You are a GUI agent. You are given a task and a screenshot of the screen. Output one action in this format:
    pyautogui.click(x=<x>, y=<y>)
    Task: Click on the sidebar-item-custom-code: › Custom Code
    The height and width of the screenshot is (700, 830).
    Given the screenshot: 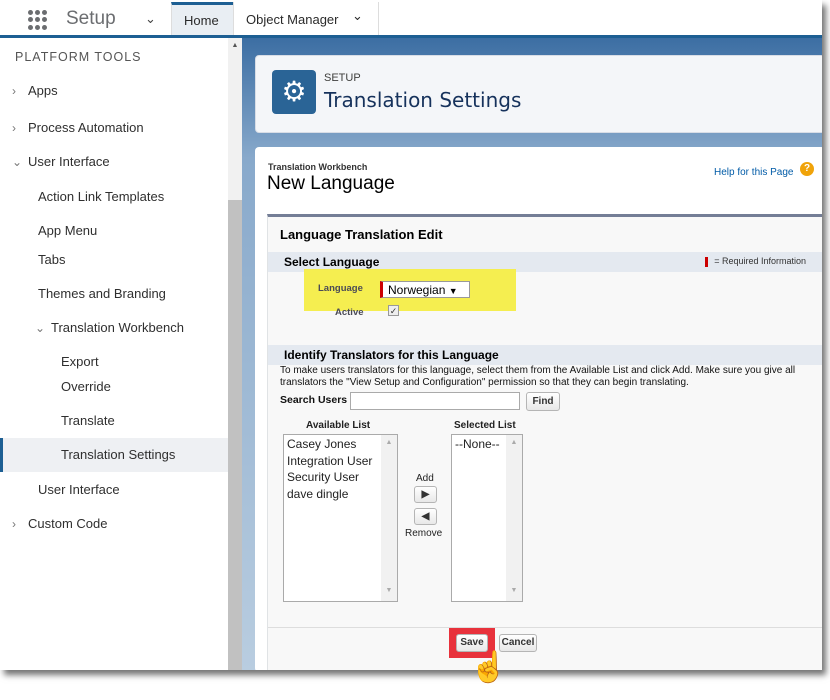 What is the action you would take?
    pyautogui.click(x=59, y=523)
    